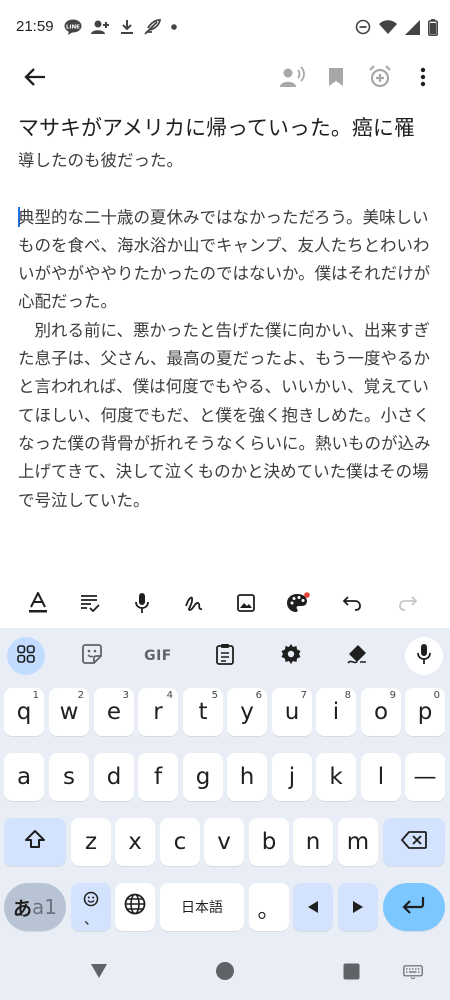 The image size is (450, 1000). Describe the element at coordinates (38, 605) in the screenshot. I see `text-format-button` at that location.